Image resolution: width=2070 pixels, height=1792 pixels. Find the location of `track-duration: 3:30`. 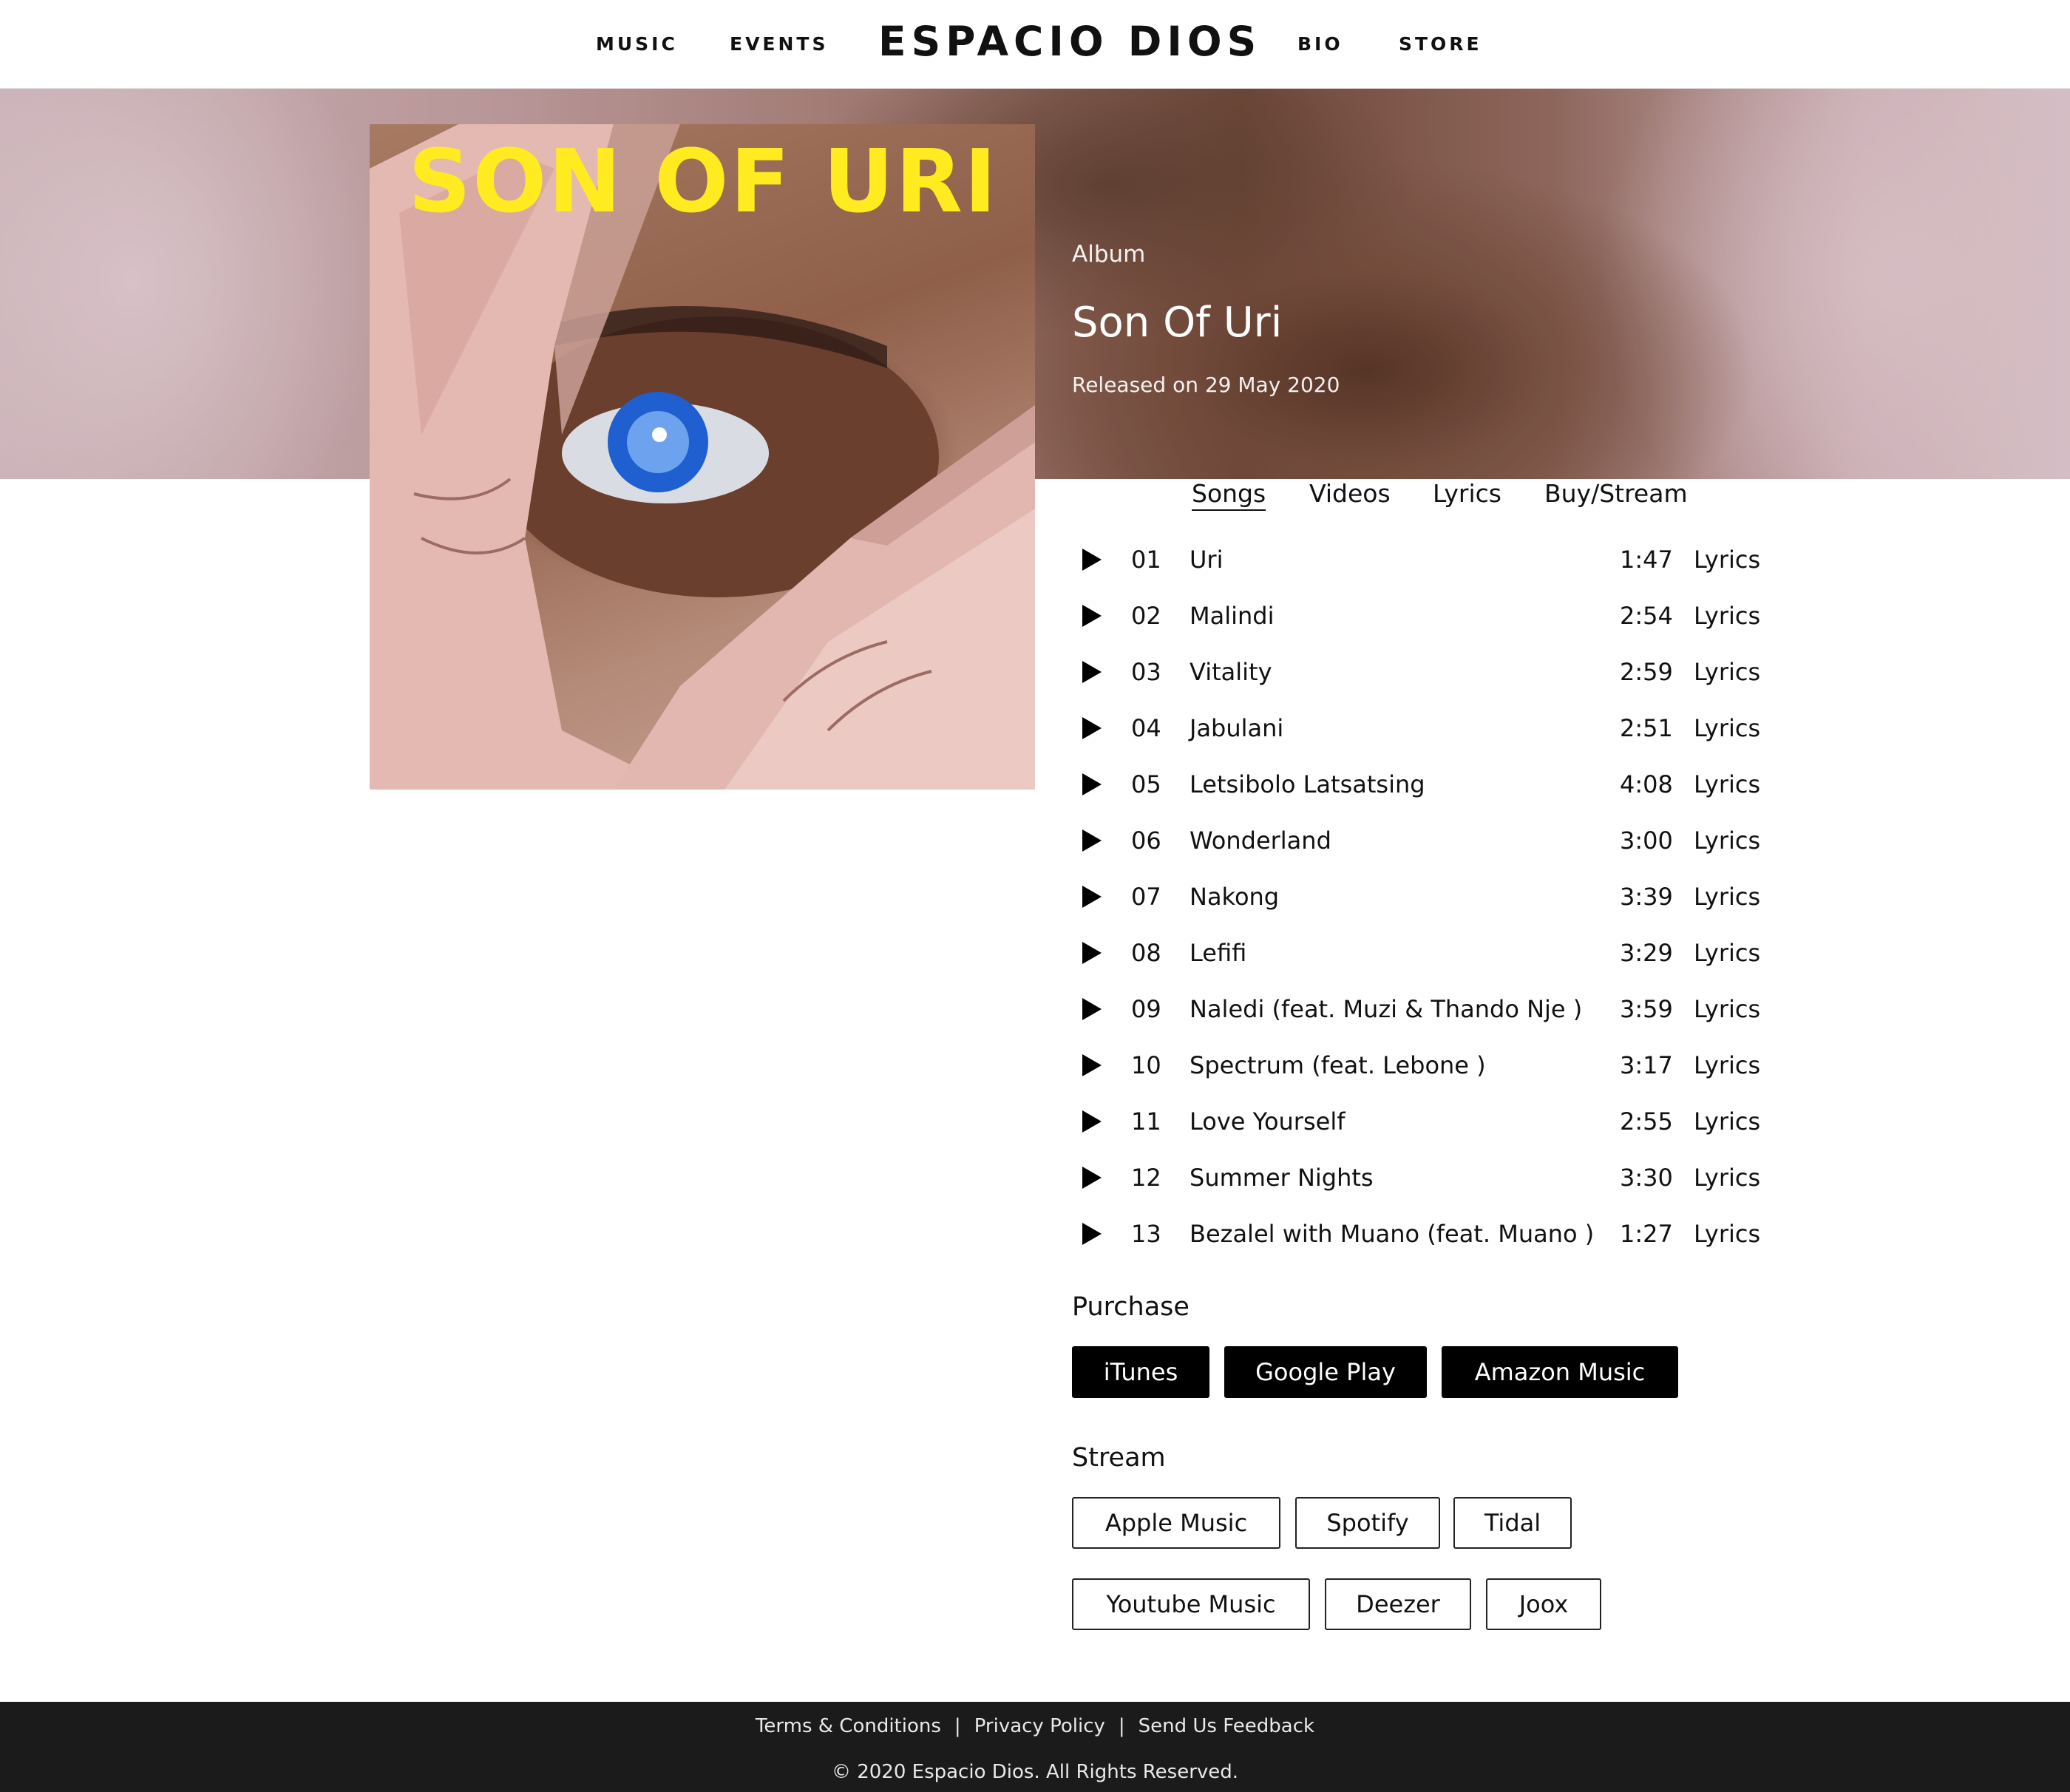

track-duration: 3:30 is located at coordinates (1646, 1178).